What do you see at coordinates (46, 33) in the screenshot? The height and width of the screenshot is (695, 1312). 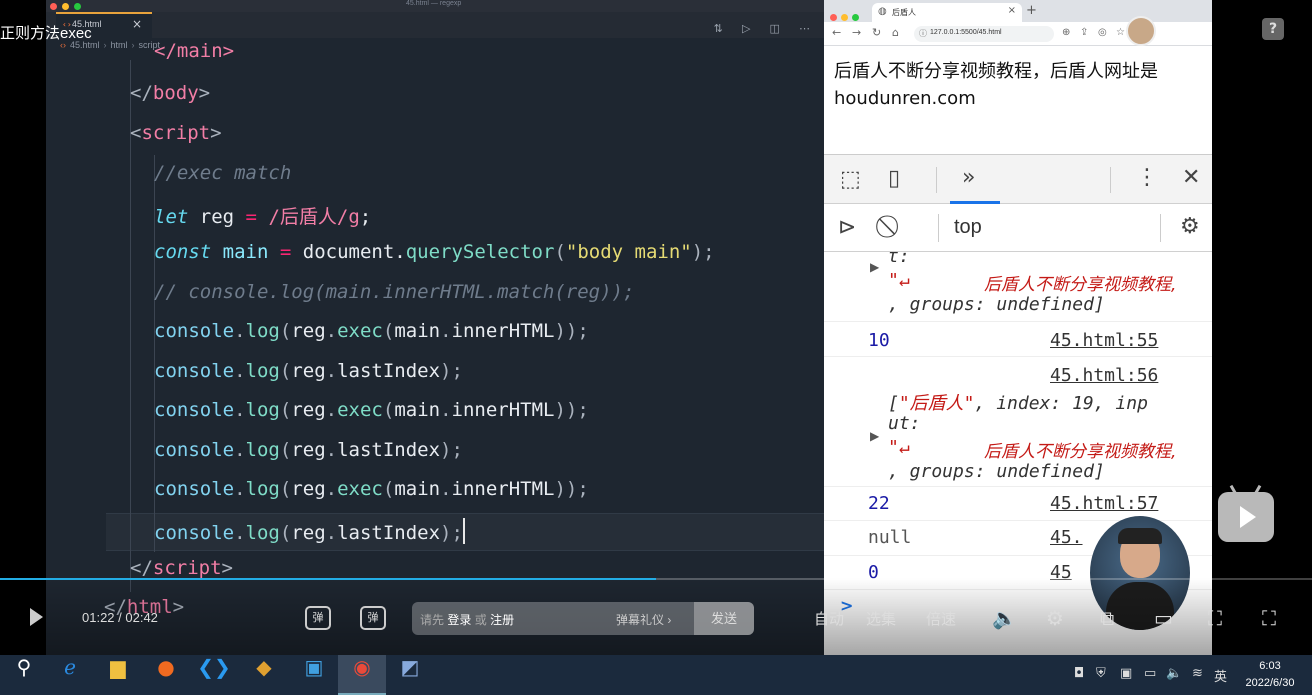 I see `video-title: 正则方法exec` at bounding box center [46, 33].